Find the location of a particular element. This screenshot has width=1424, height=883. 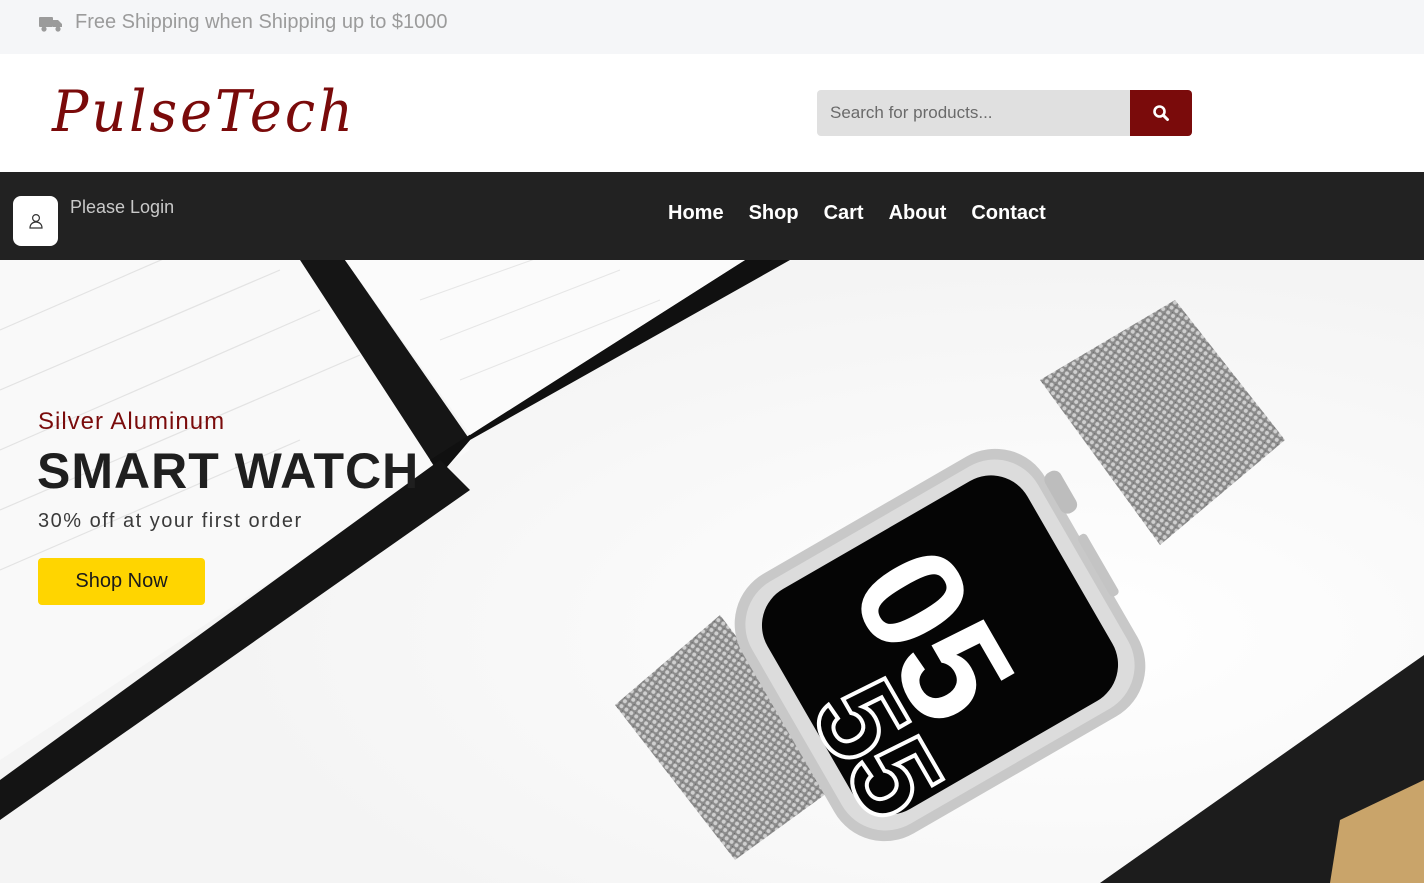

header: PulseTech is located at coordinates (712, 113).